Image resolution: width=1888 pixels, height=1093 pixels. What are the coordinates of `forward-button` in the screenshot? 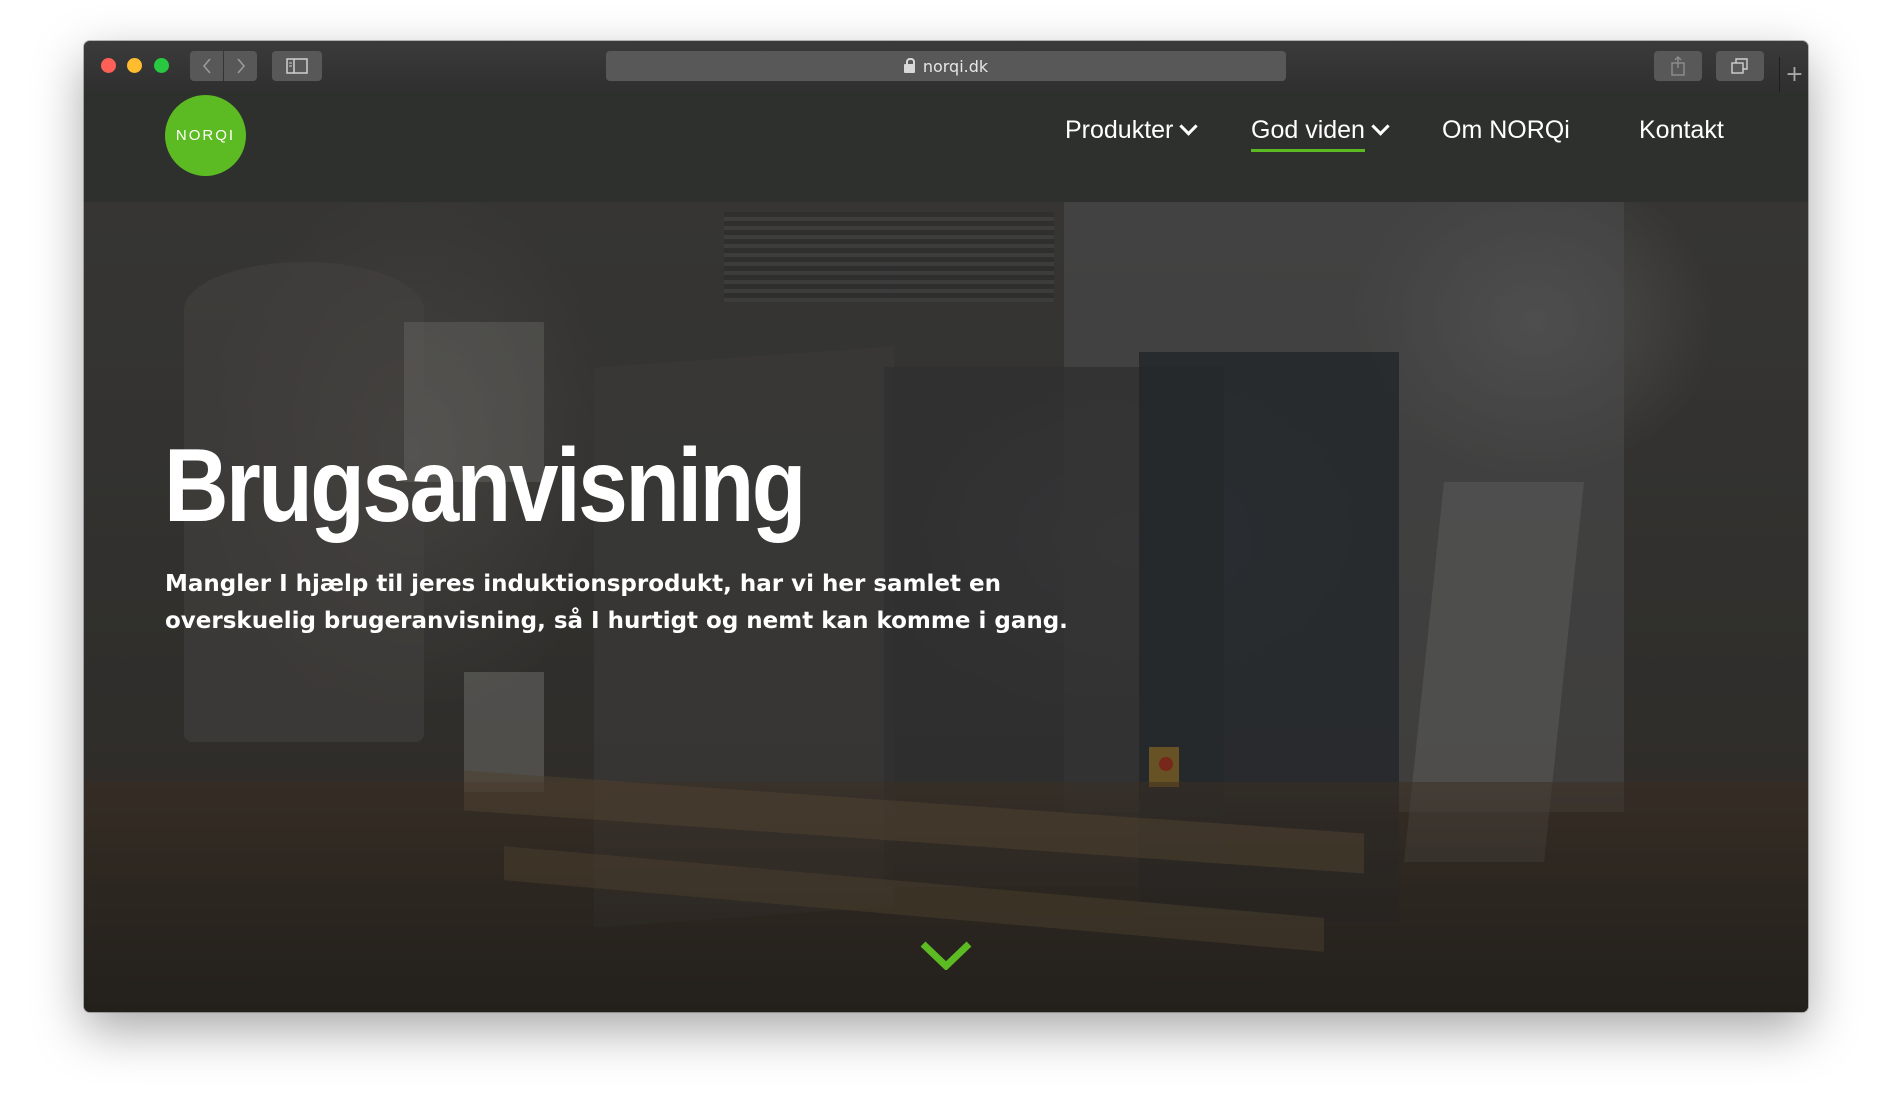 It's located at (240, 66).